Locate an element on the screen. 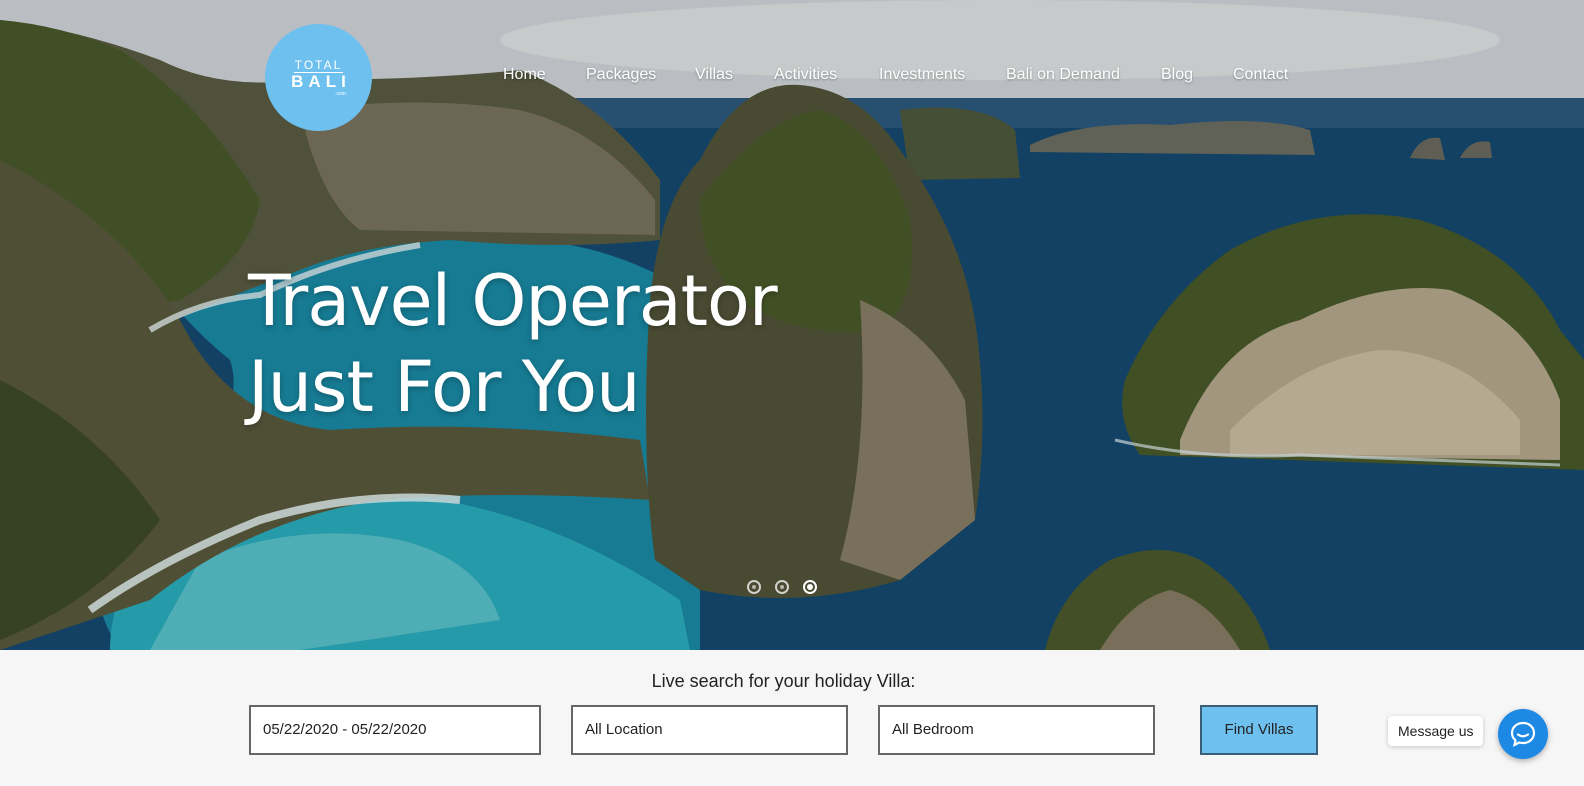  chat-bubble-icon is located at coordinates (1523, 734).